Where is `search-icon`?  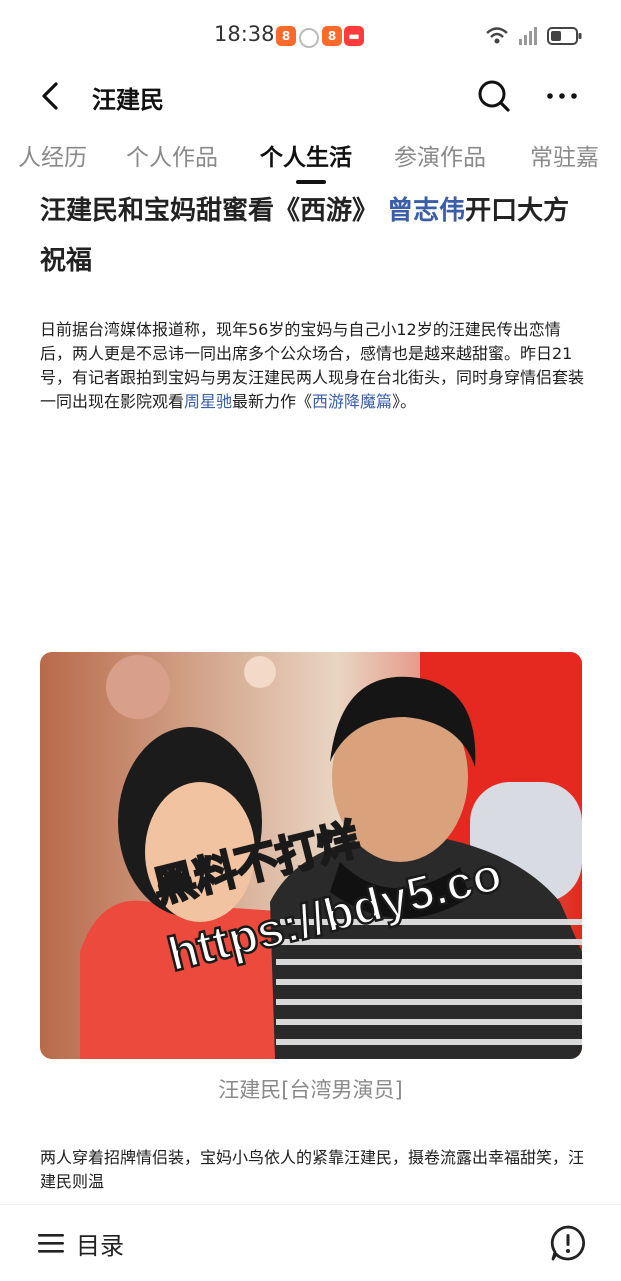 search-icon is located at coordinates (494, 96).